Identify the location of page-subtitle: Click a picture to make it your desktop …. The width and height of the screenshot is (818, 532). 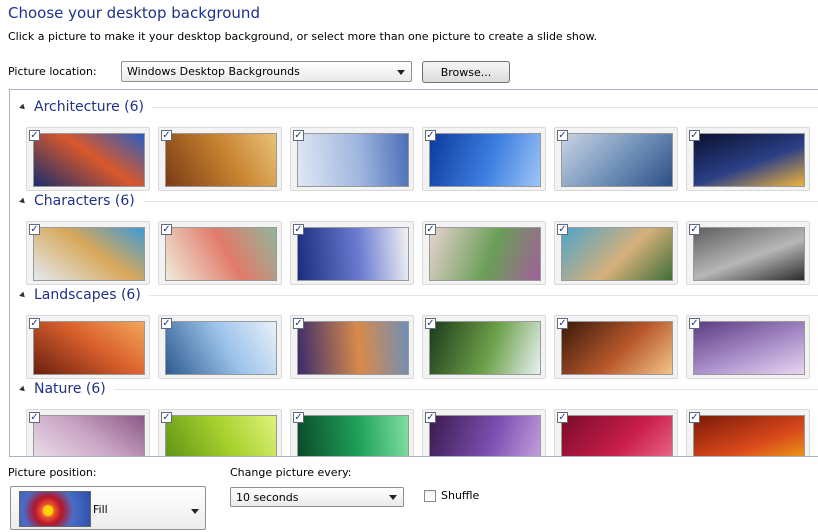
(303, 36).